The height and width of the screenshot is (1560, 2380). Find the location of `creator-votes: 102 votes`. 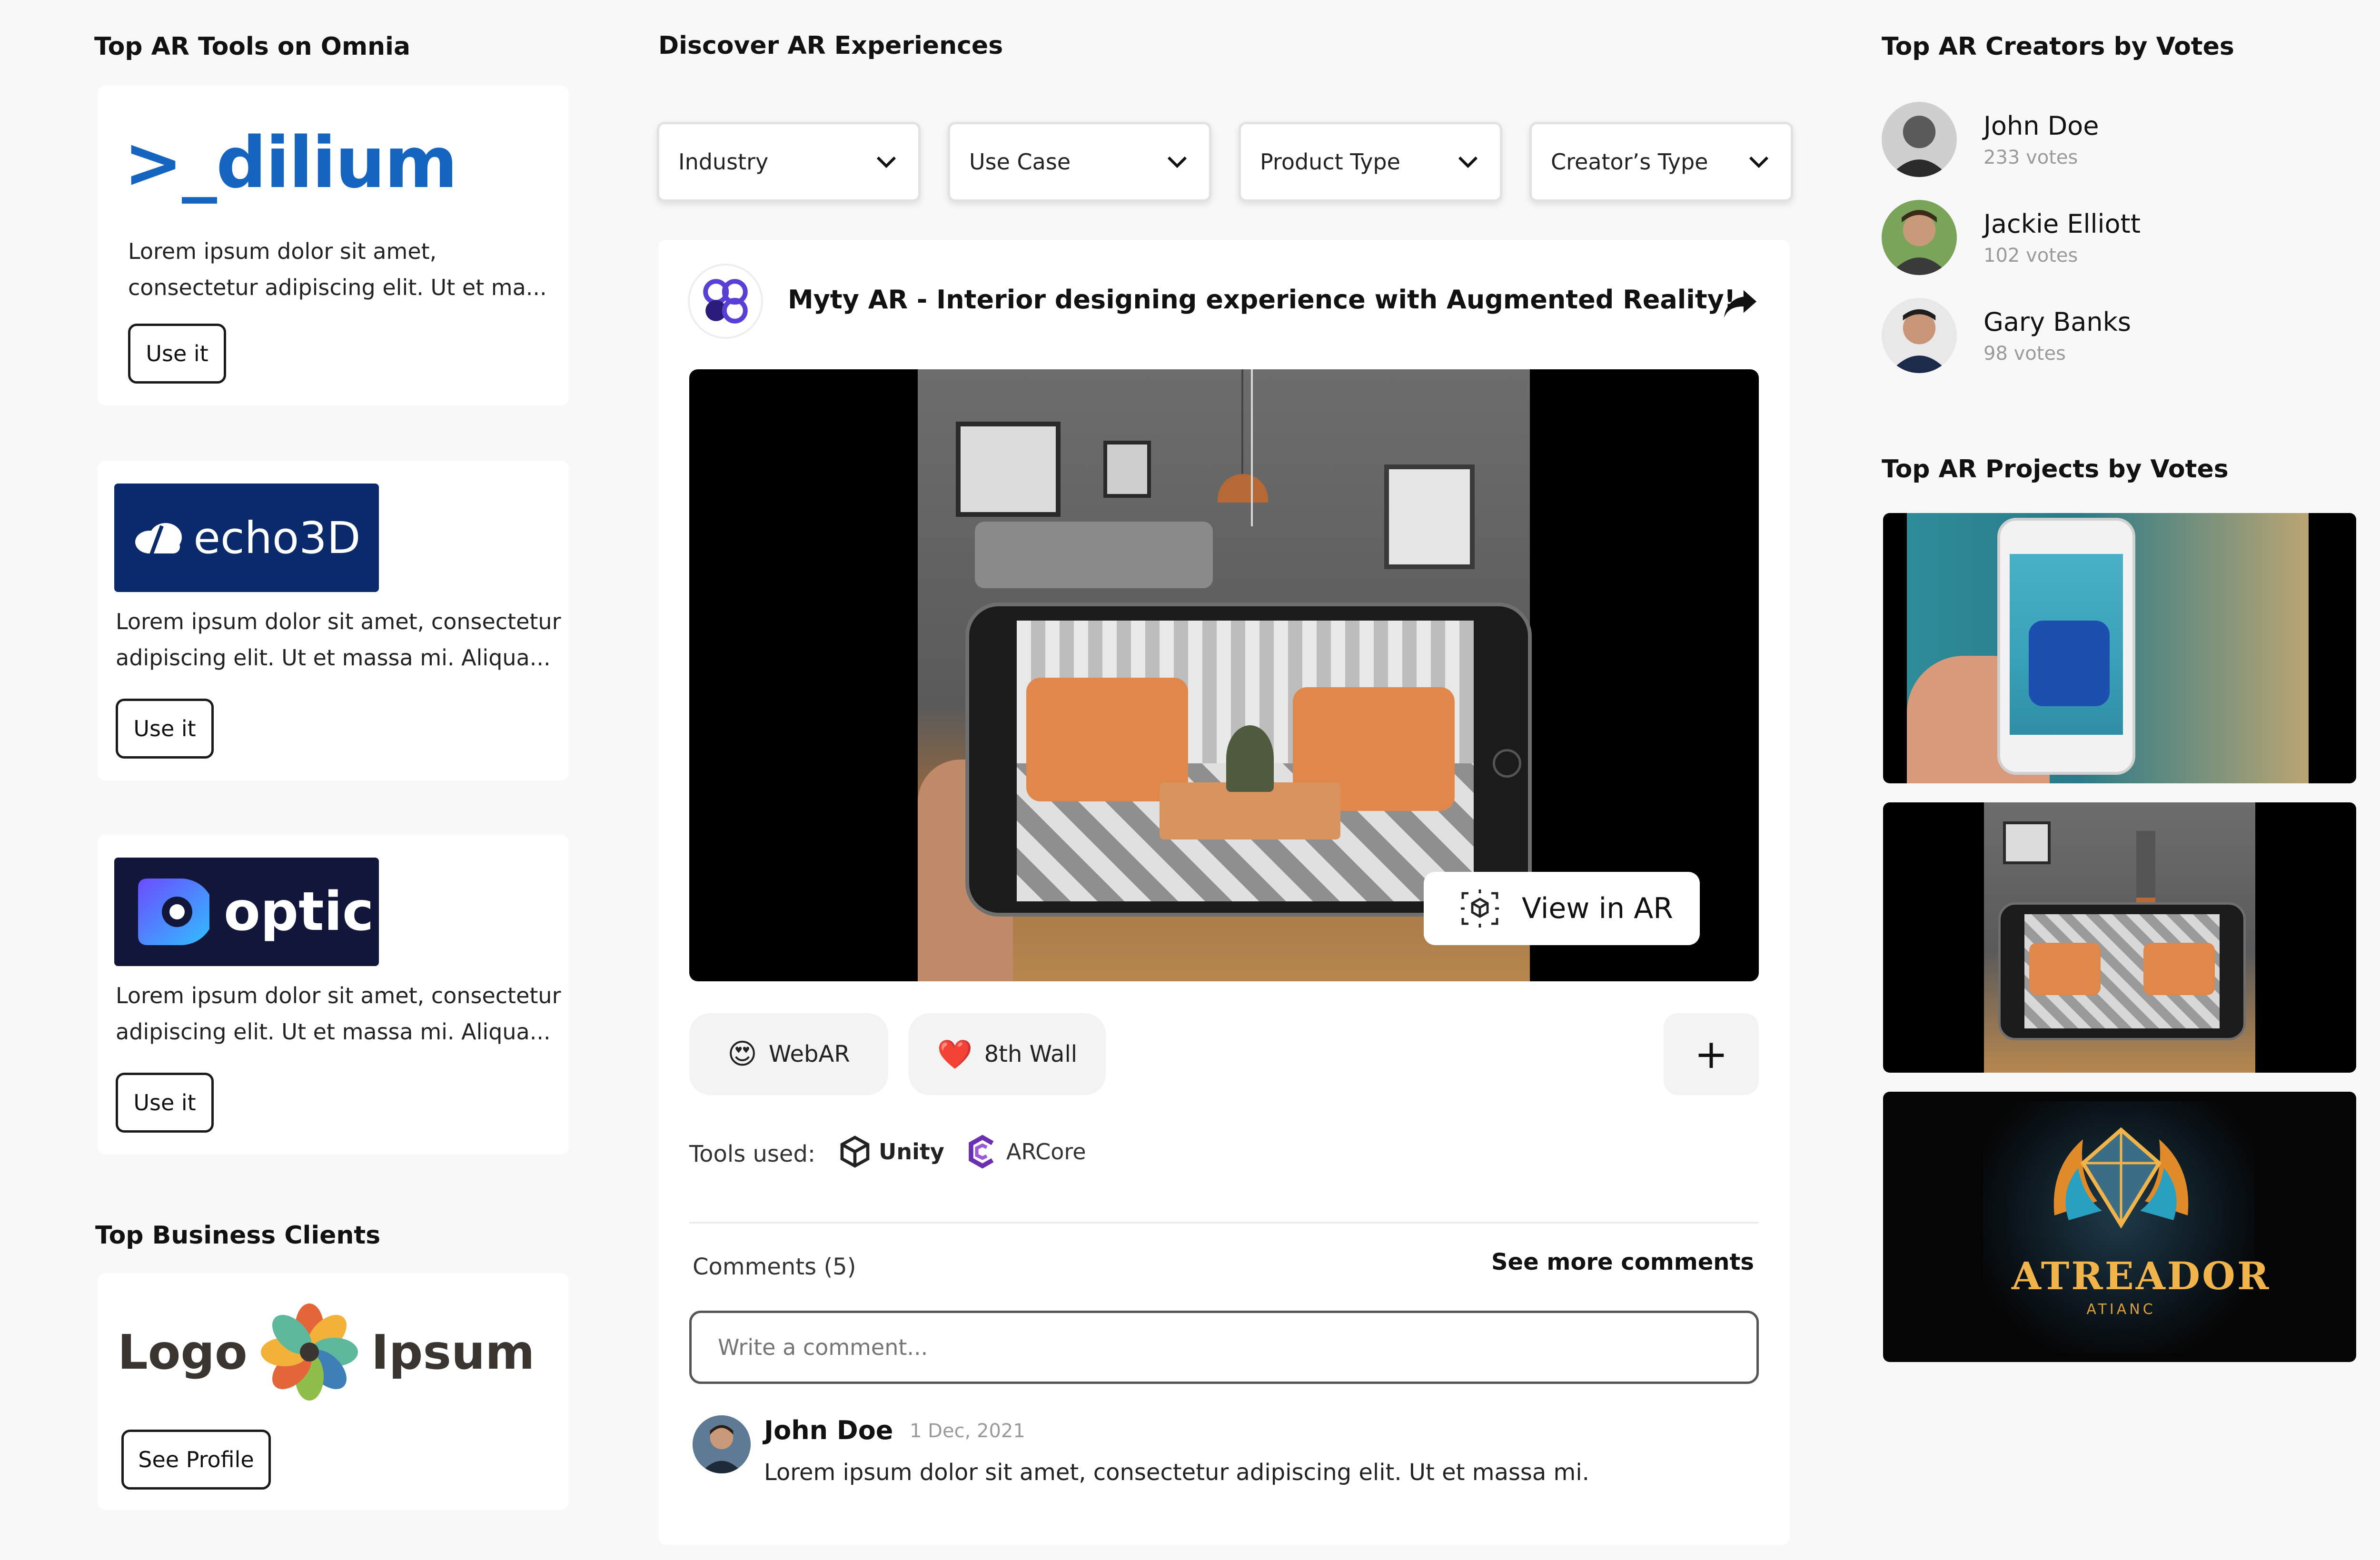

creator-votes: 102 votes is located at coordinates (2030, 256).